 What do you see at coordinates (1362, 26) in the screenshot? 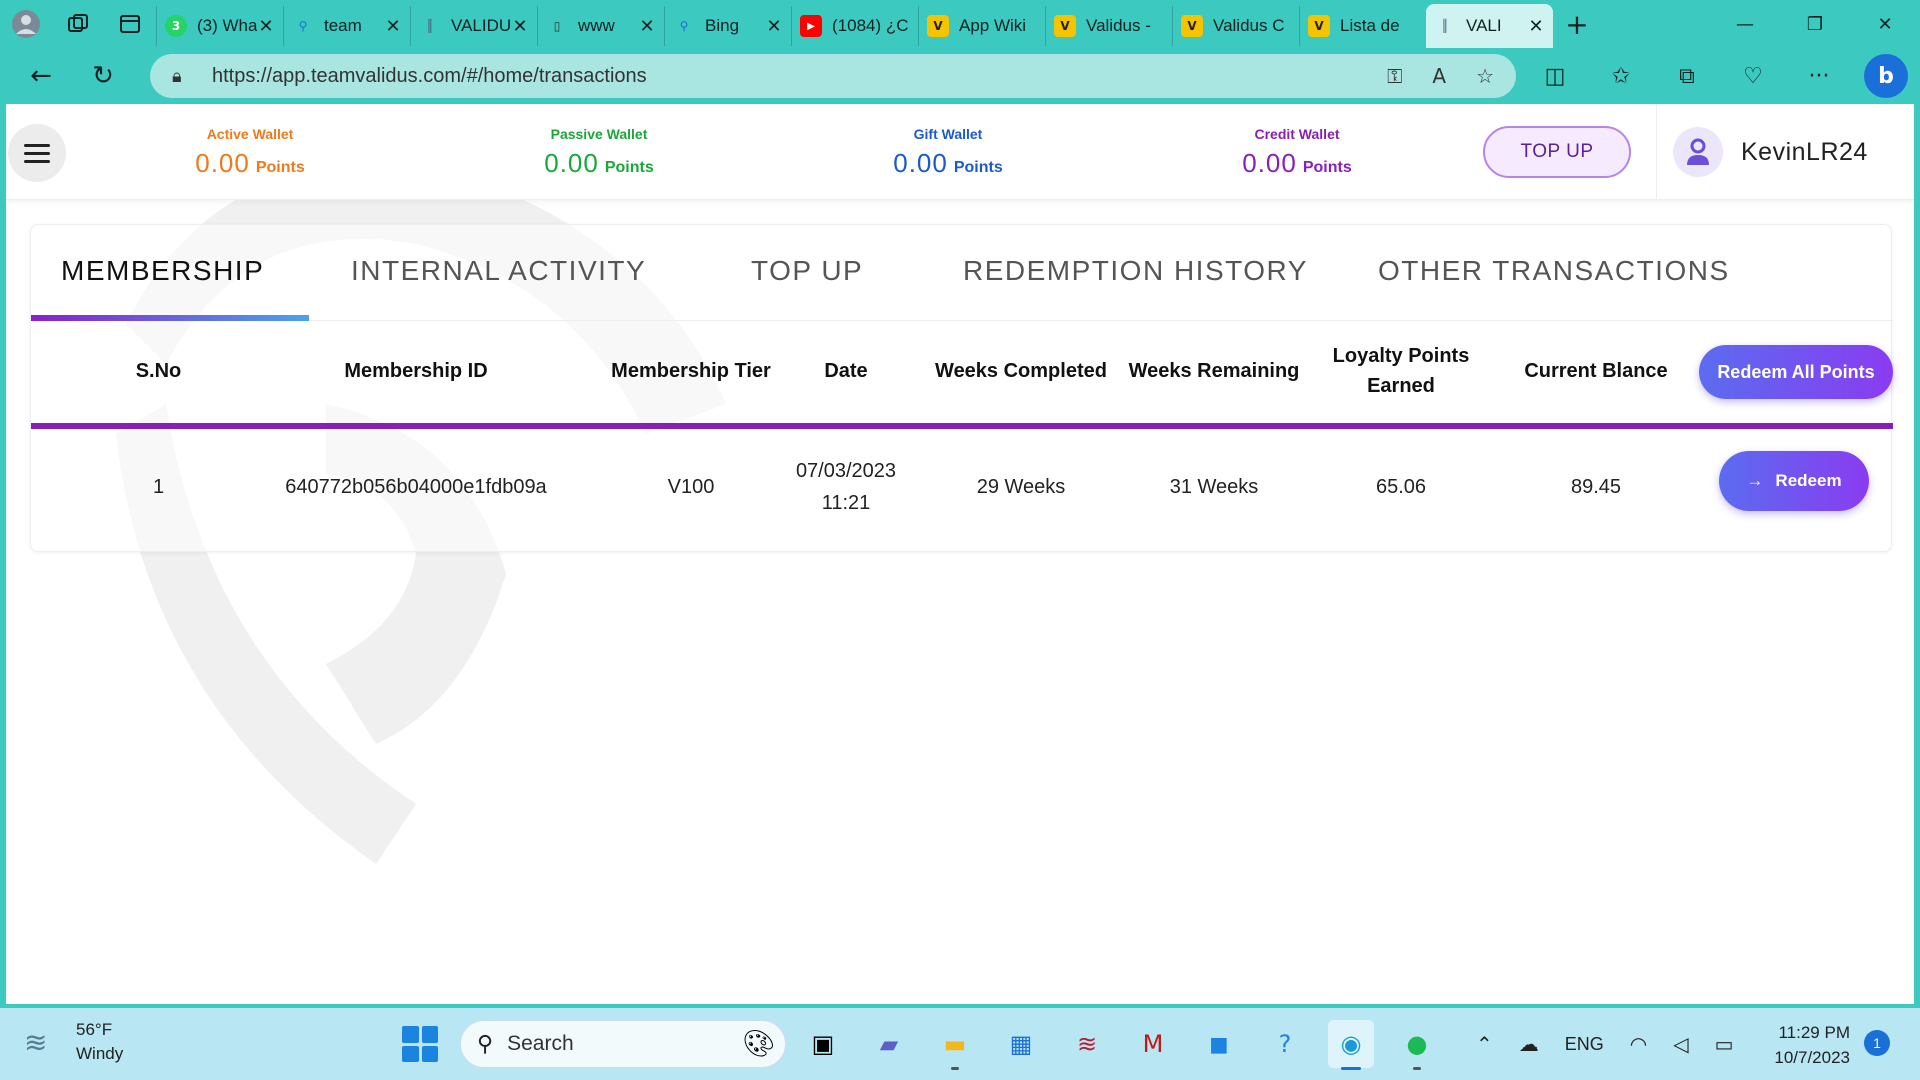
I see `browser-tab-lista: V Lista de` at bounding box center [1362, 26].